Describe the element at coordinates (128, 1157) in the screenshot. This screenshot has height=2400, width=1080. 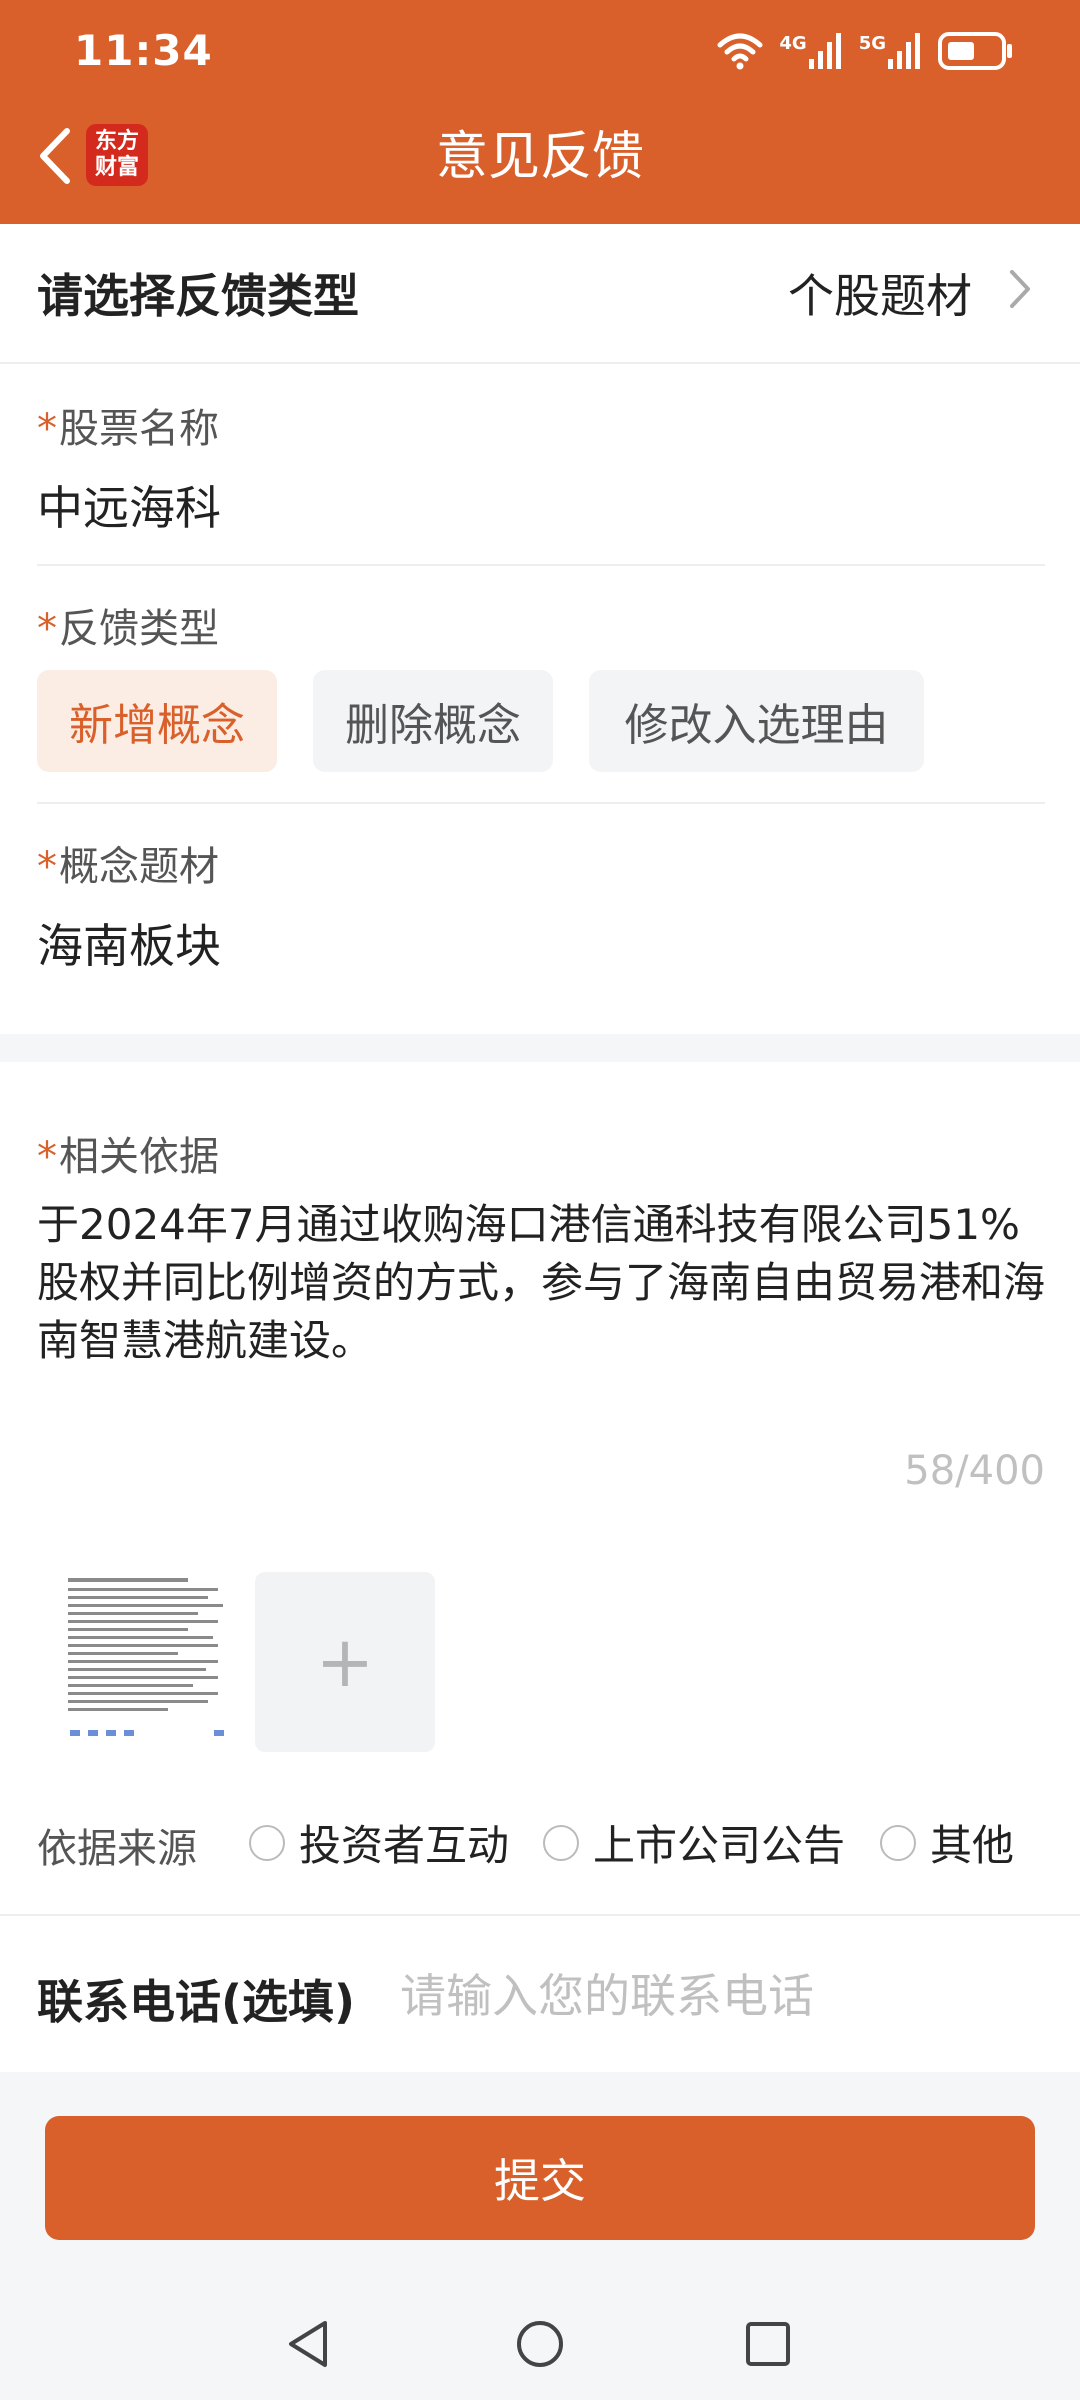
I see `basis-label: *相关依据` at that location.